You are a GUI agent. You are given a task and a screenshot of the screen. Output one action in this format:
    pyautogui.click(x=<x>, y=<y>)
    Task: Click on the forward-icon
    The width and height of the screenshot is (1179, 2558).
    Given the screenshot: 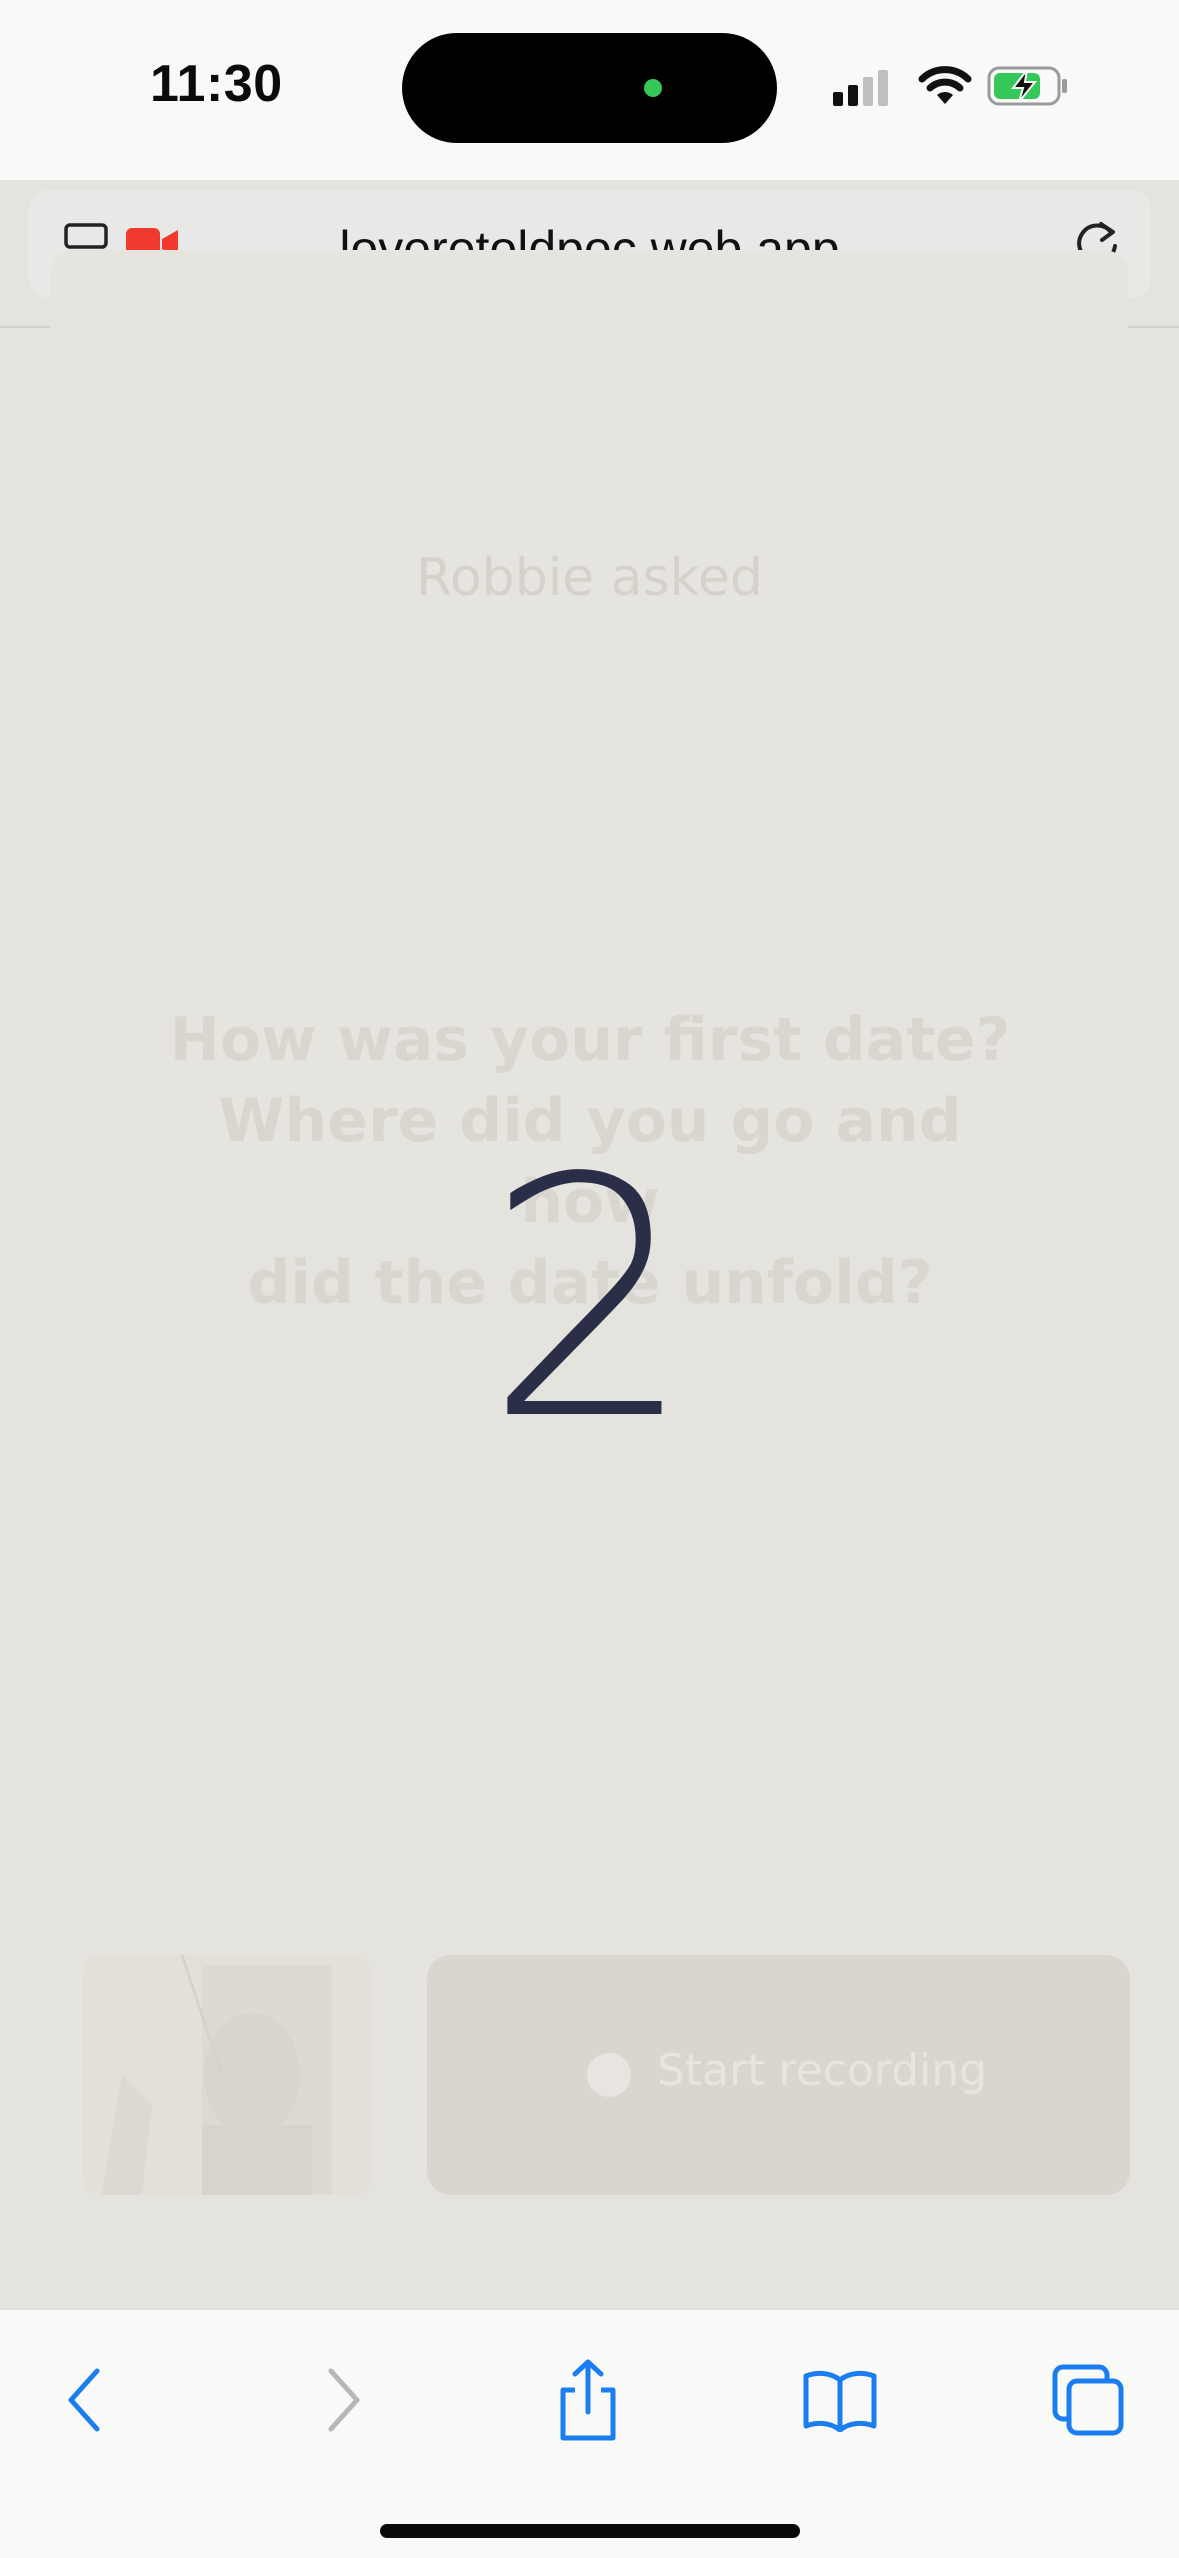 What is the action you would take?
    pyautogui.click(x=344, y=2400)
    